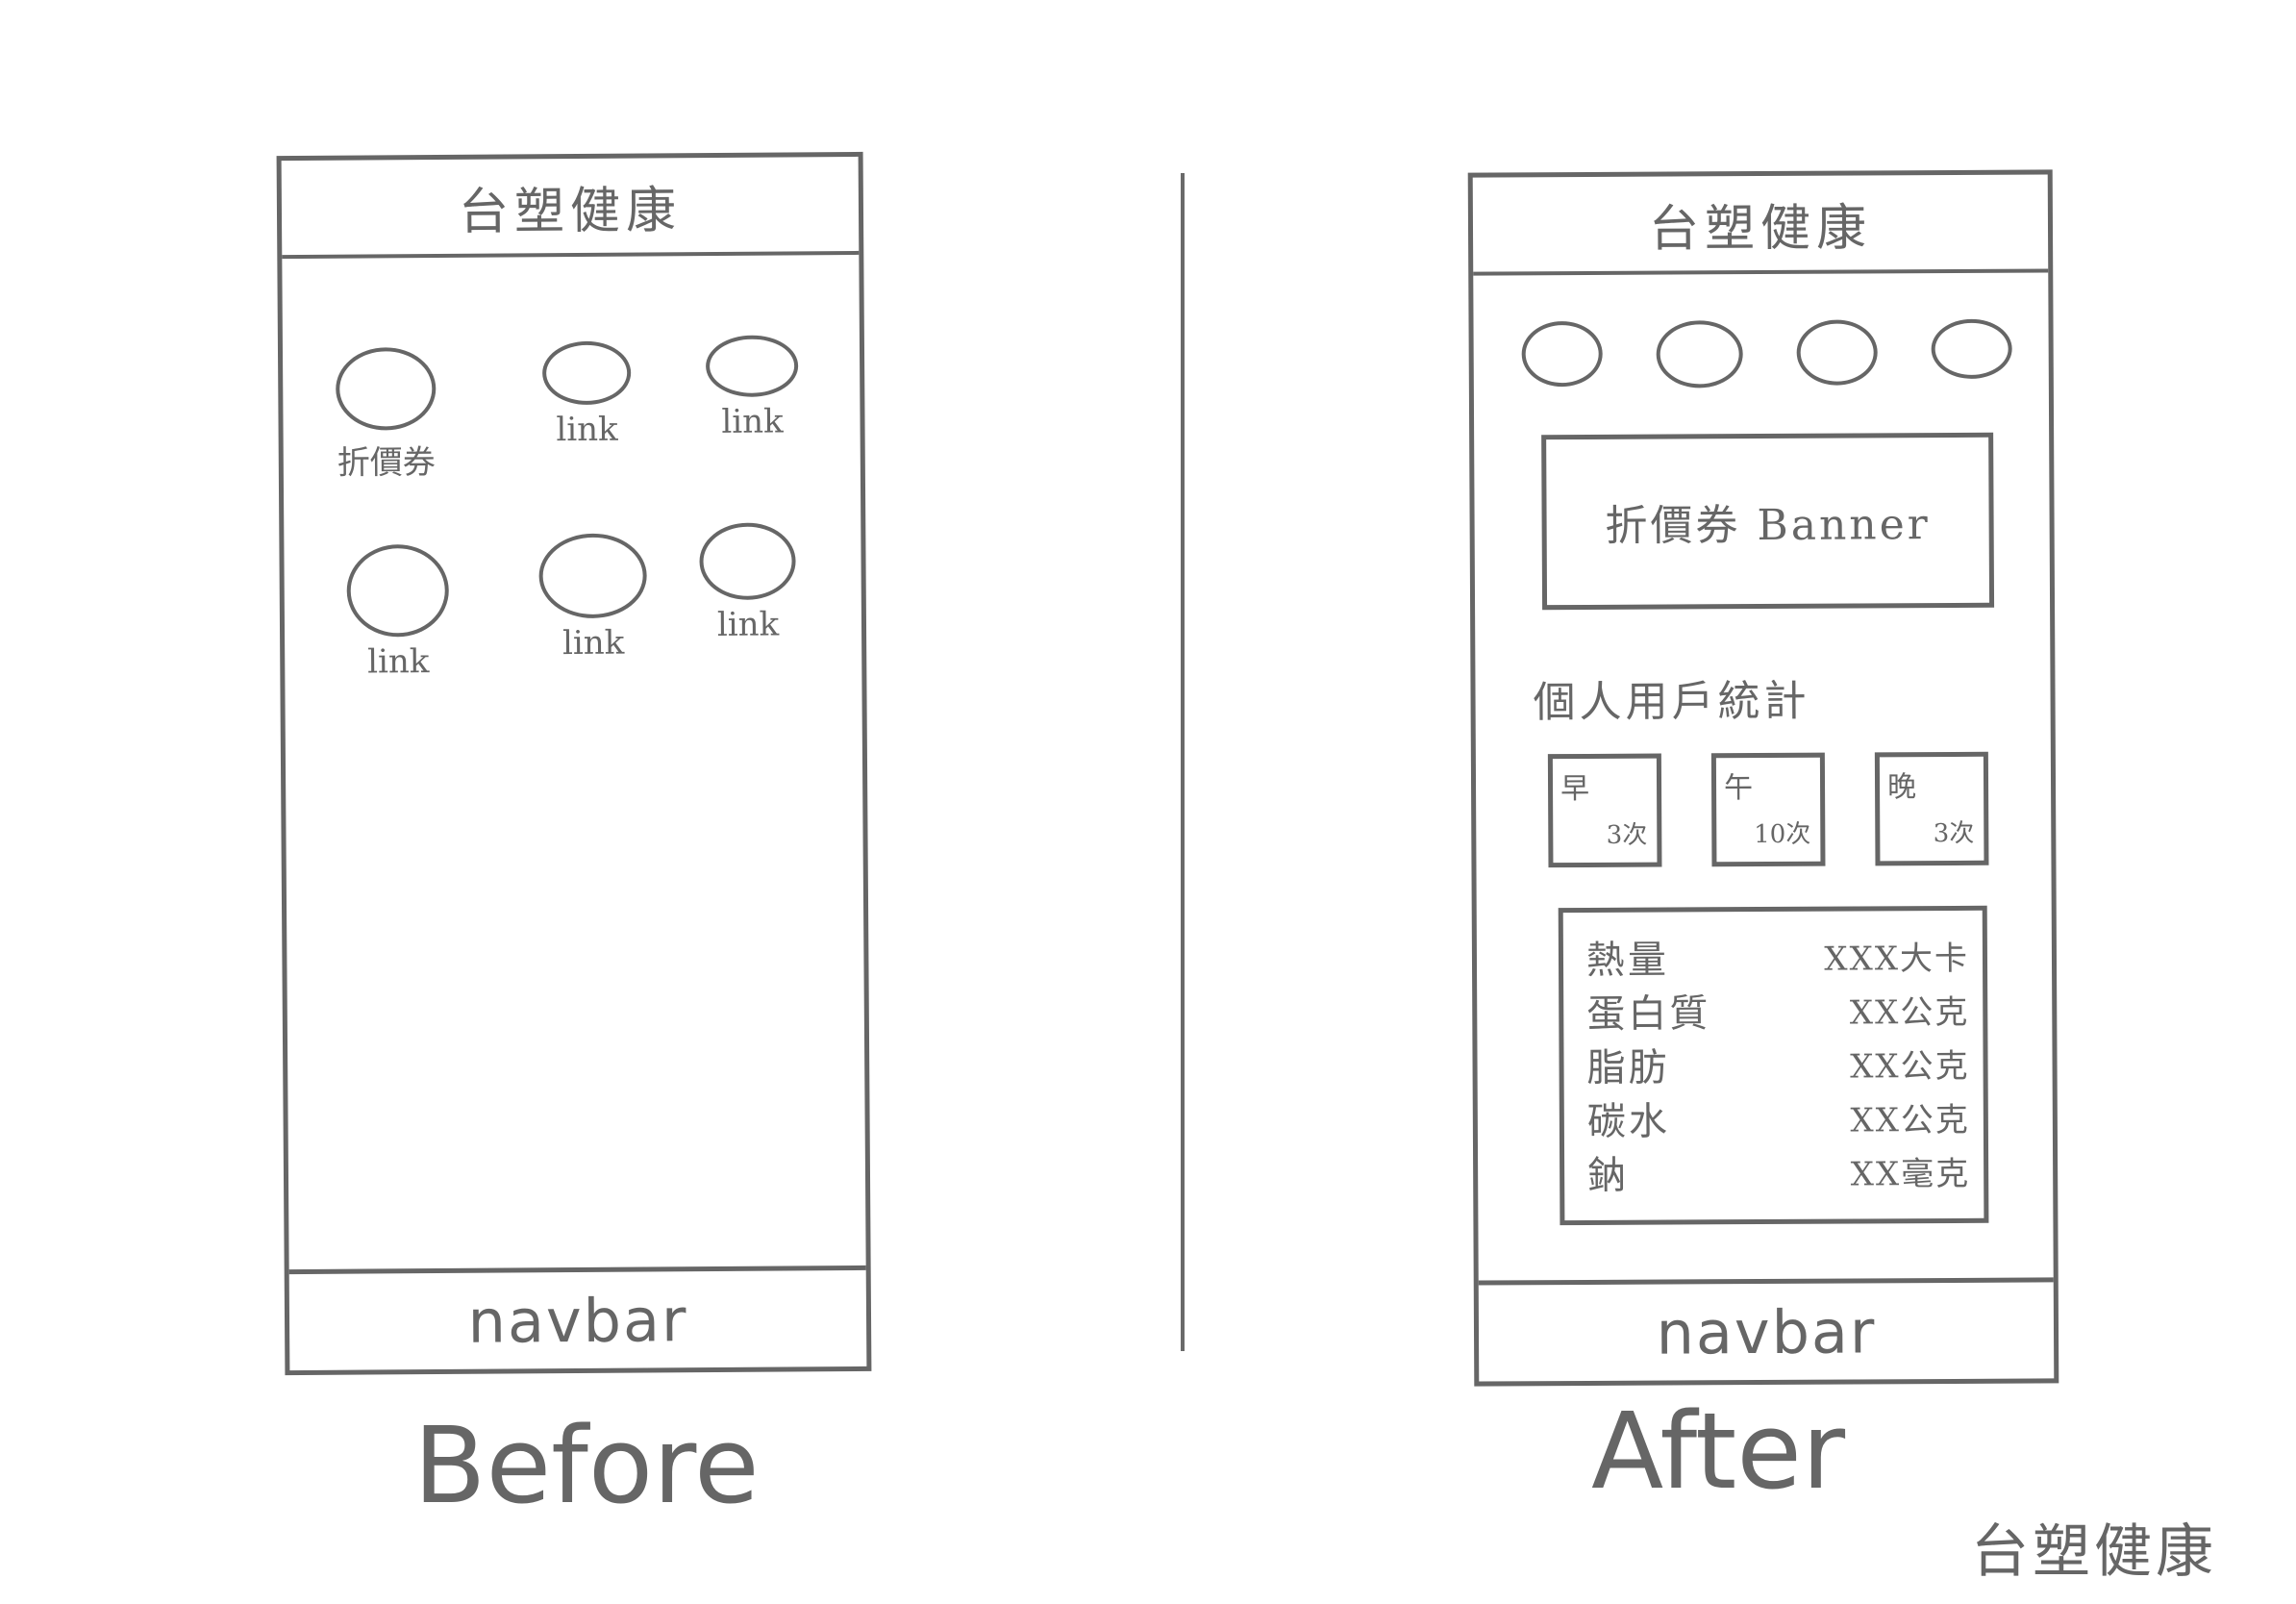 Image resolution: width=2296 pixels, height=1604 pixels. What do you see at coordinates (1777, 956) in the screenshot?
I see `nutrition-row: 熱量 XXX大卡` at bounding box center [1777, 956].